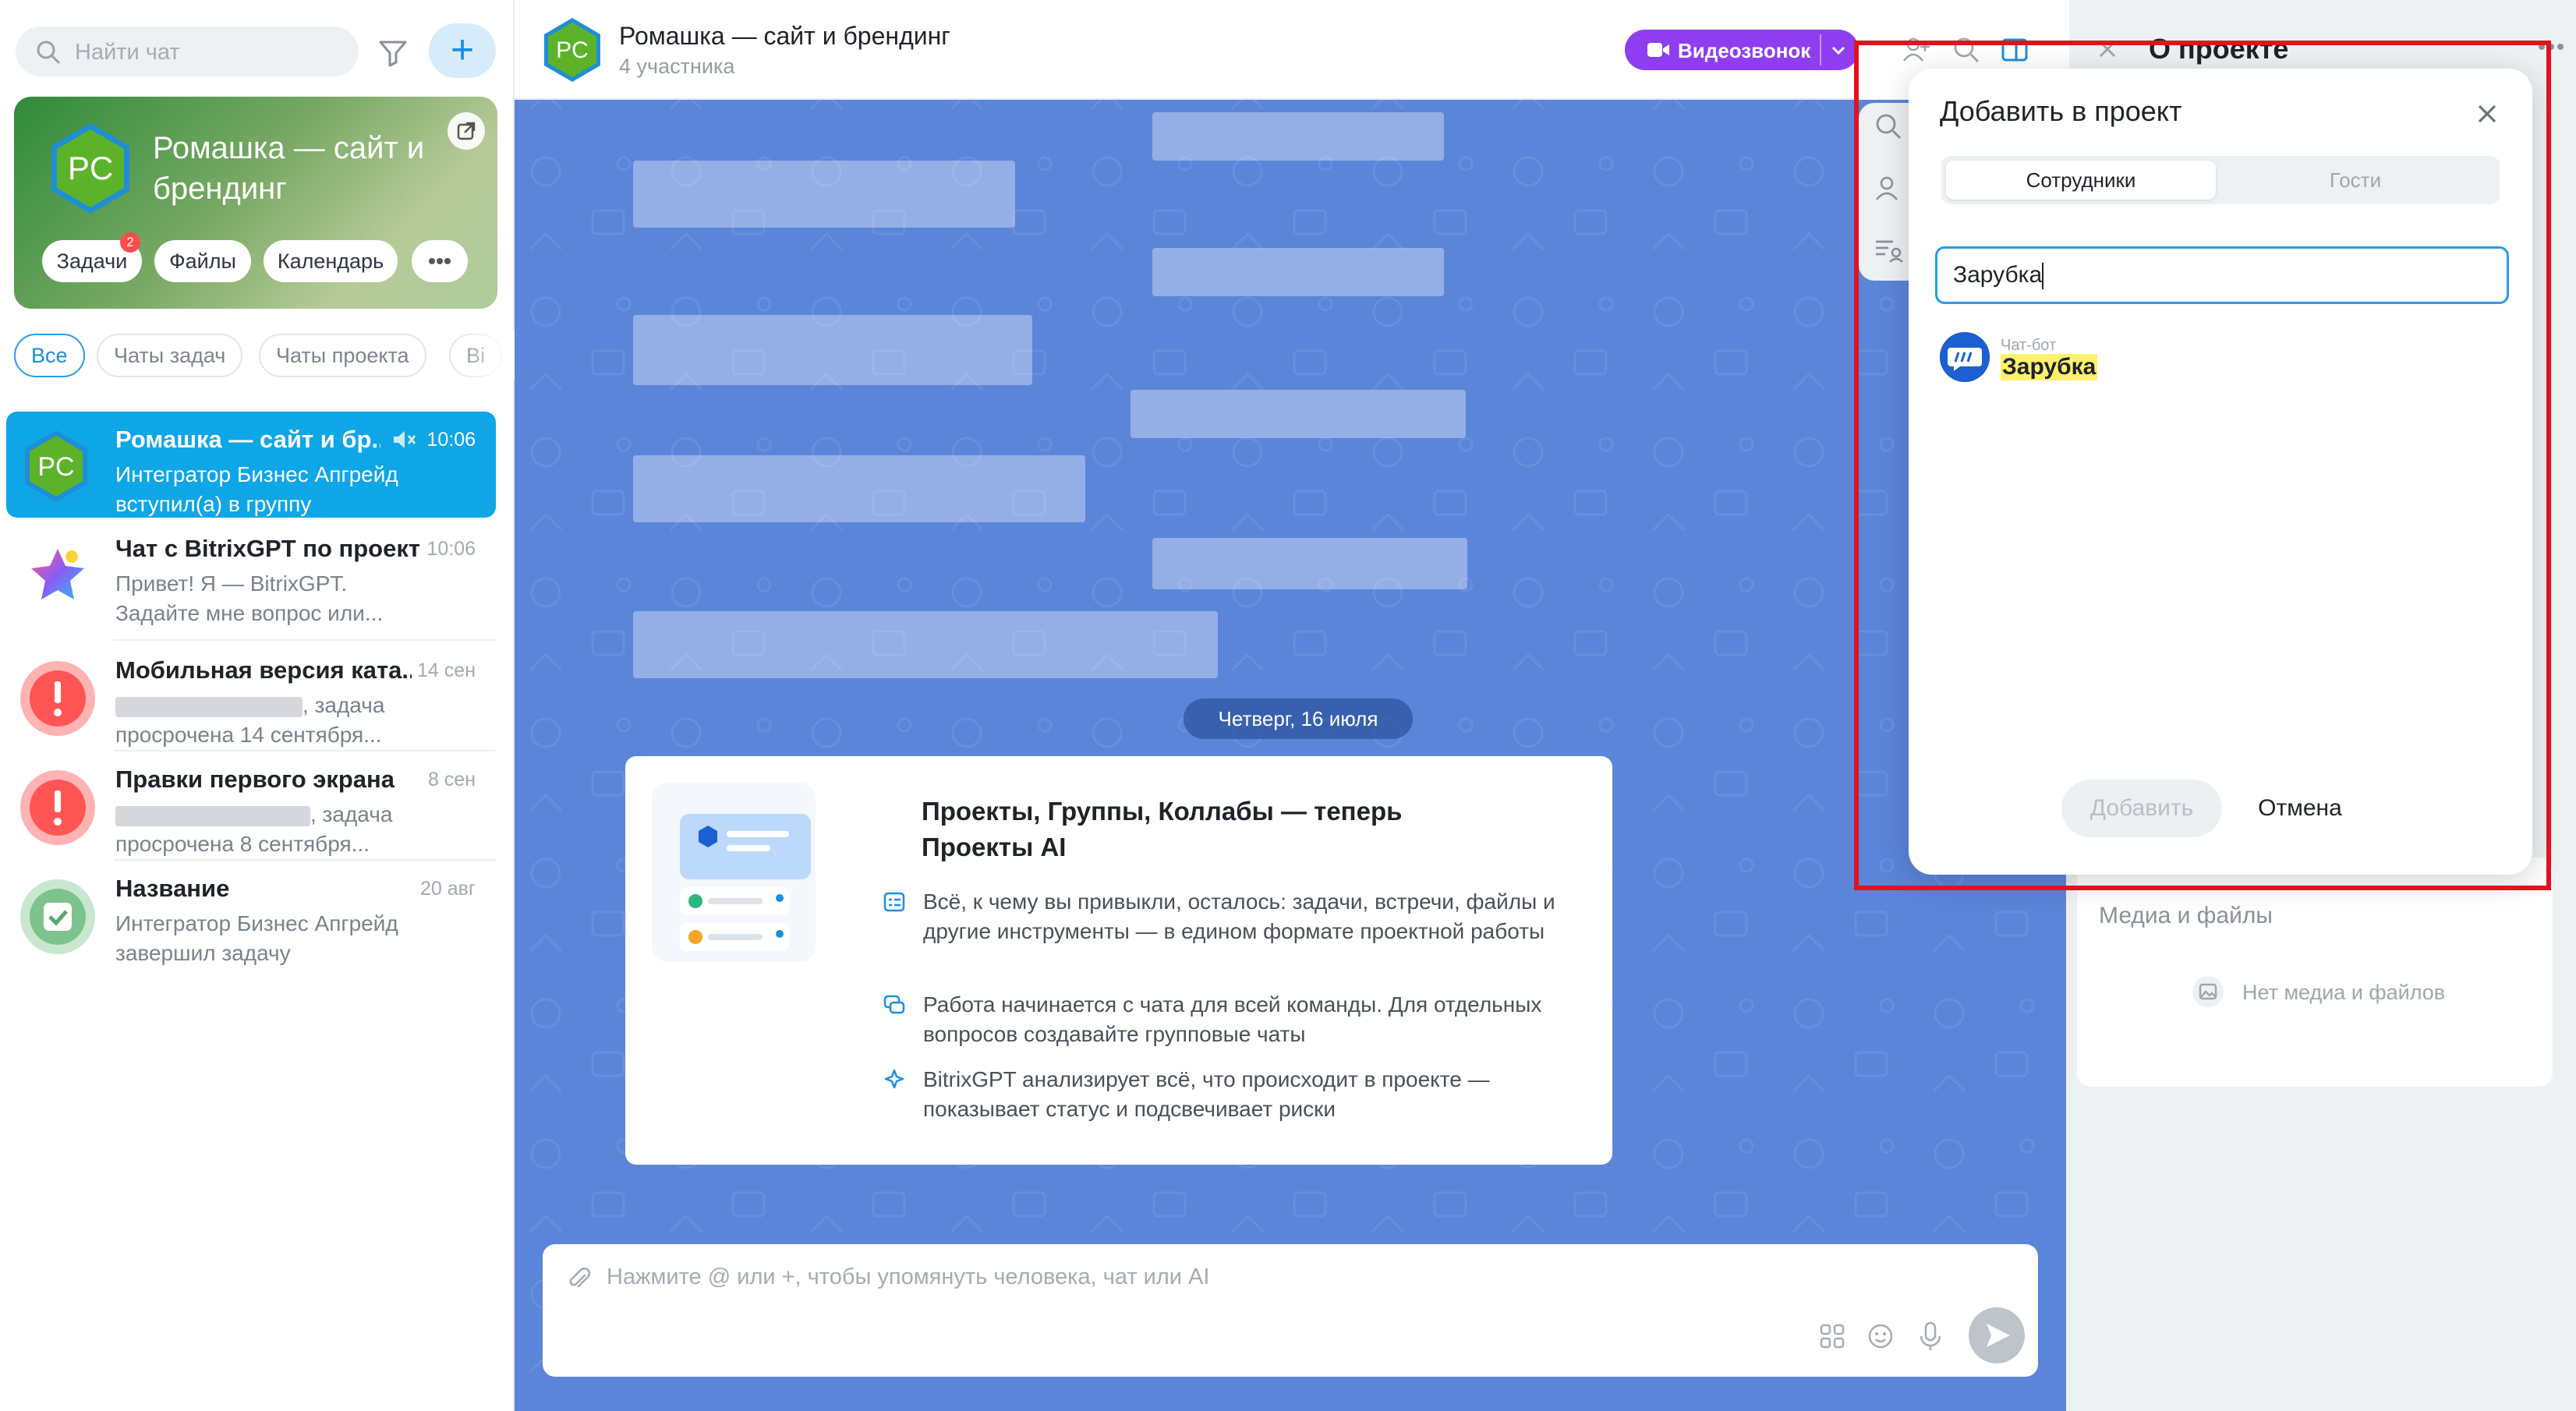  What do you see at coordinates (440, 261) in the screenshot?
I see `more-icon` at bounding box center [440, 261].